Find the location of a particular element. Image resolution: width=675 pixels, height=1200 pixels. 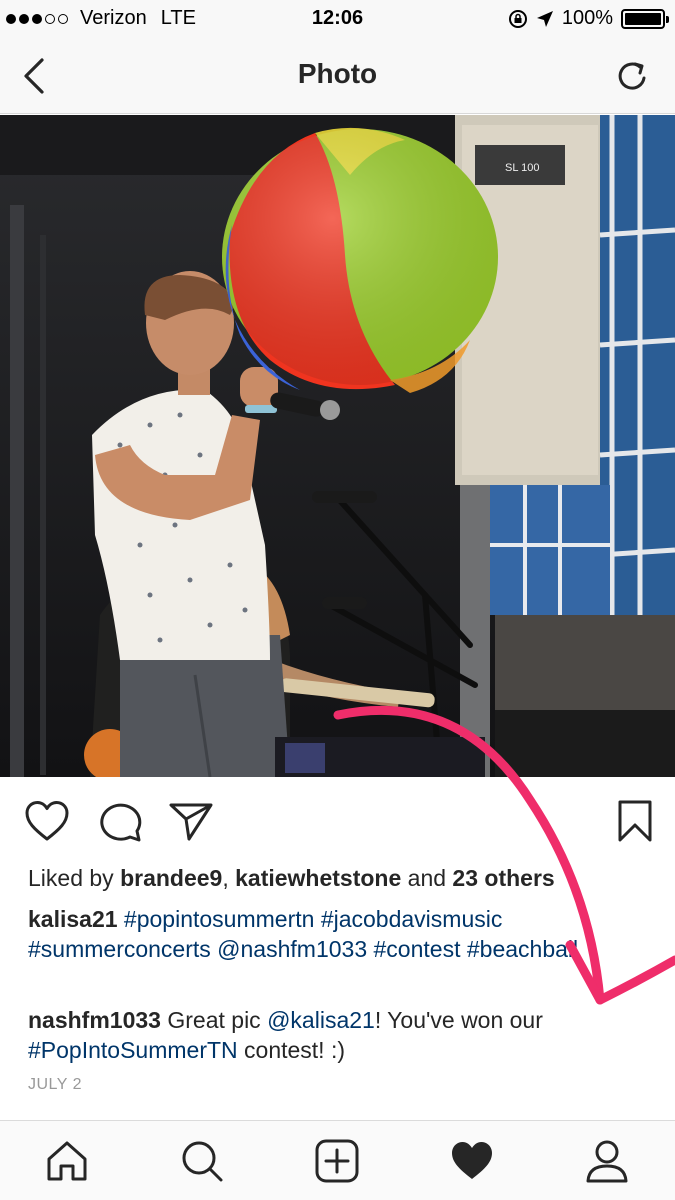

search-icon is located at coordinates (202, 1161).